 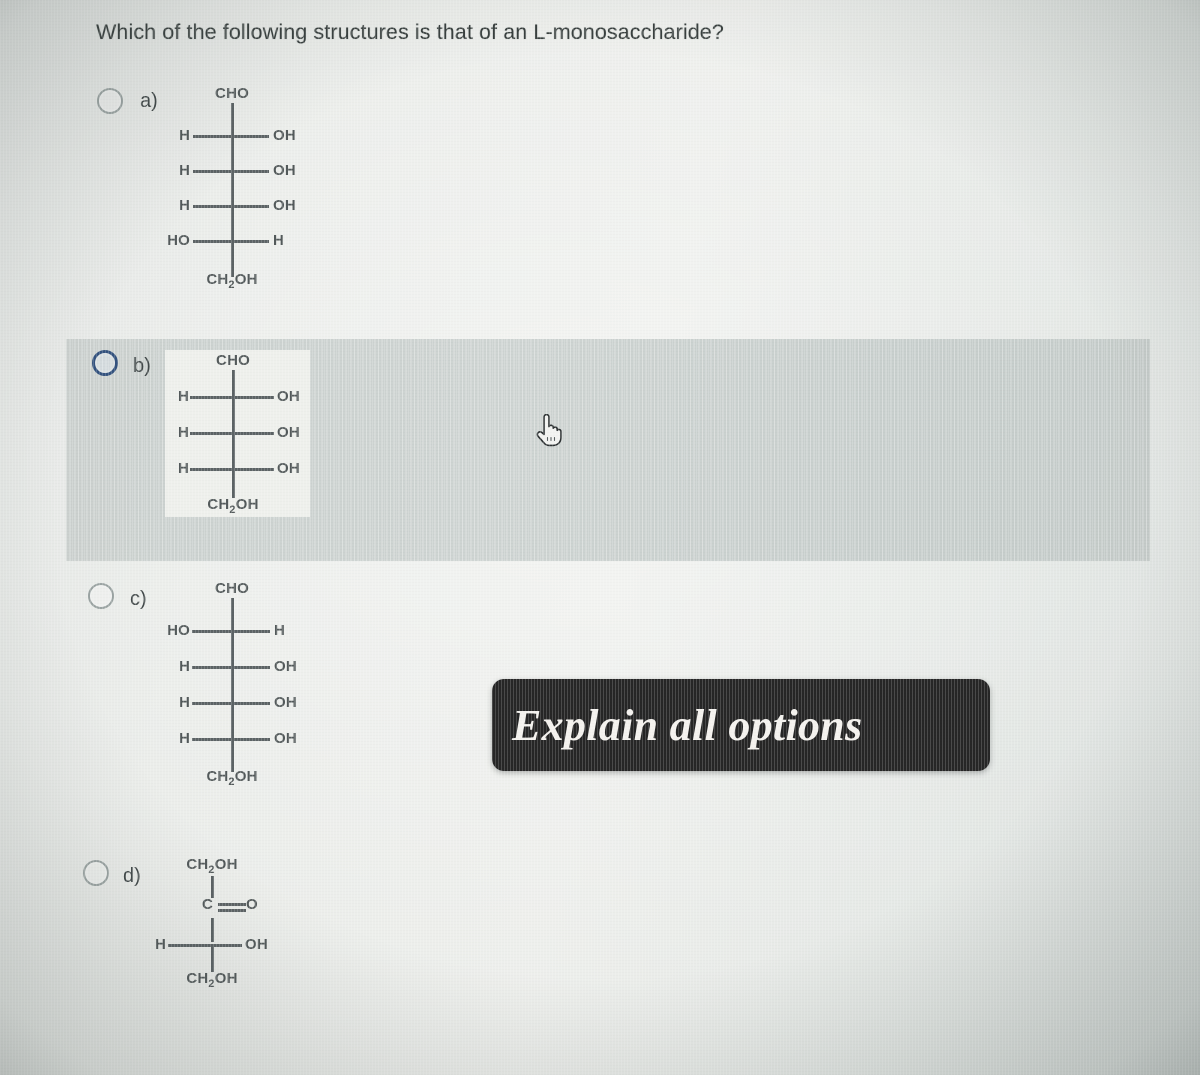 I want to click on structure-d-carbonyl-oxygen: O, so click(x=252, y=904).